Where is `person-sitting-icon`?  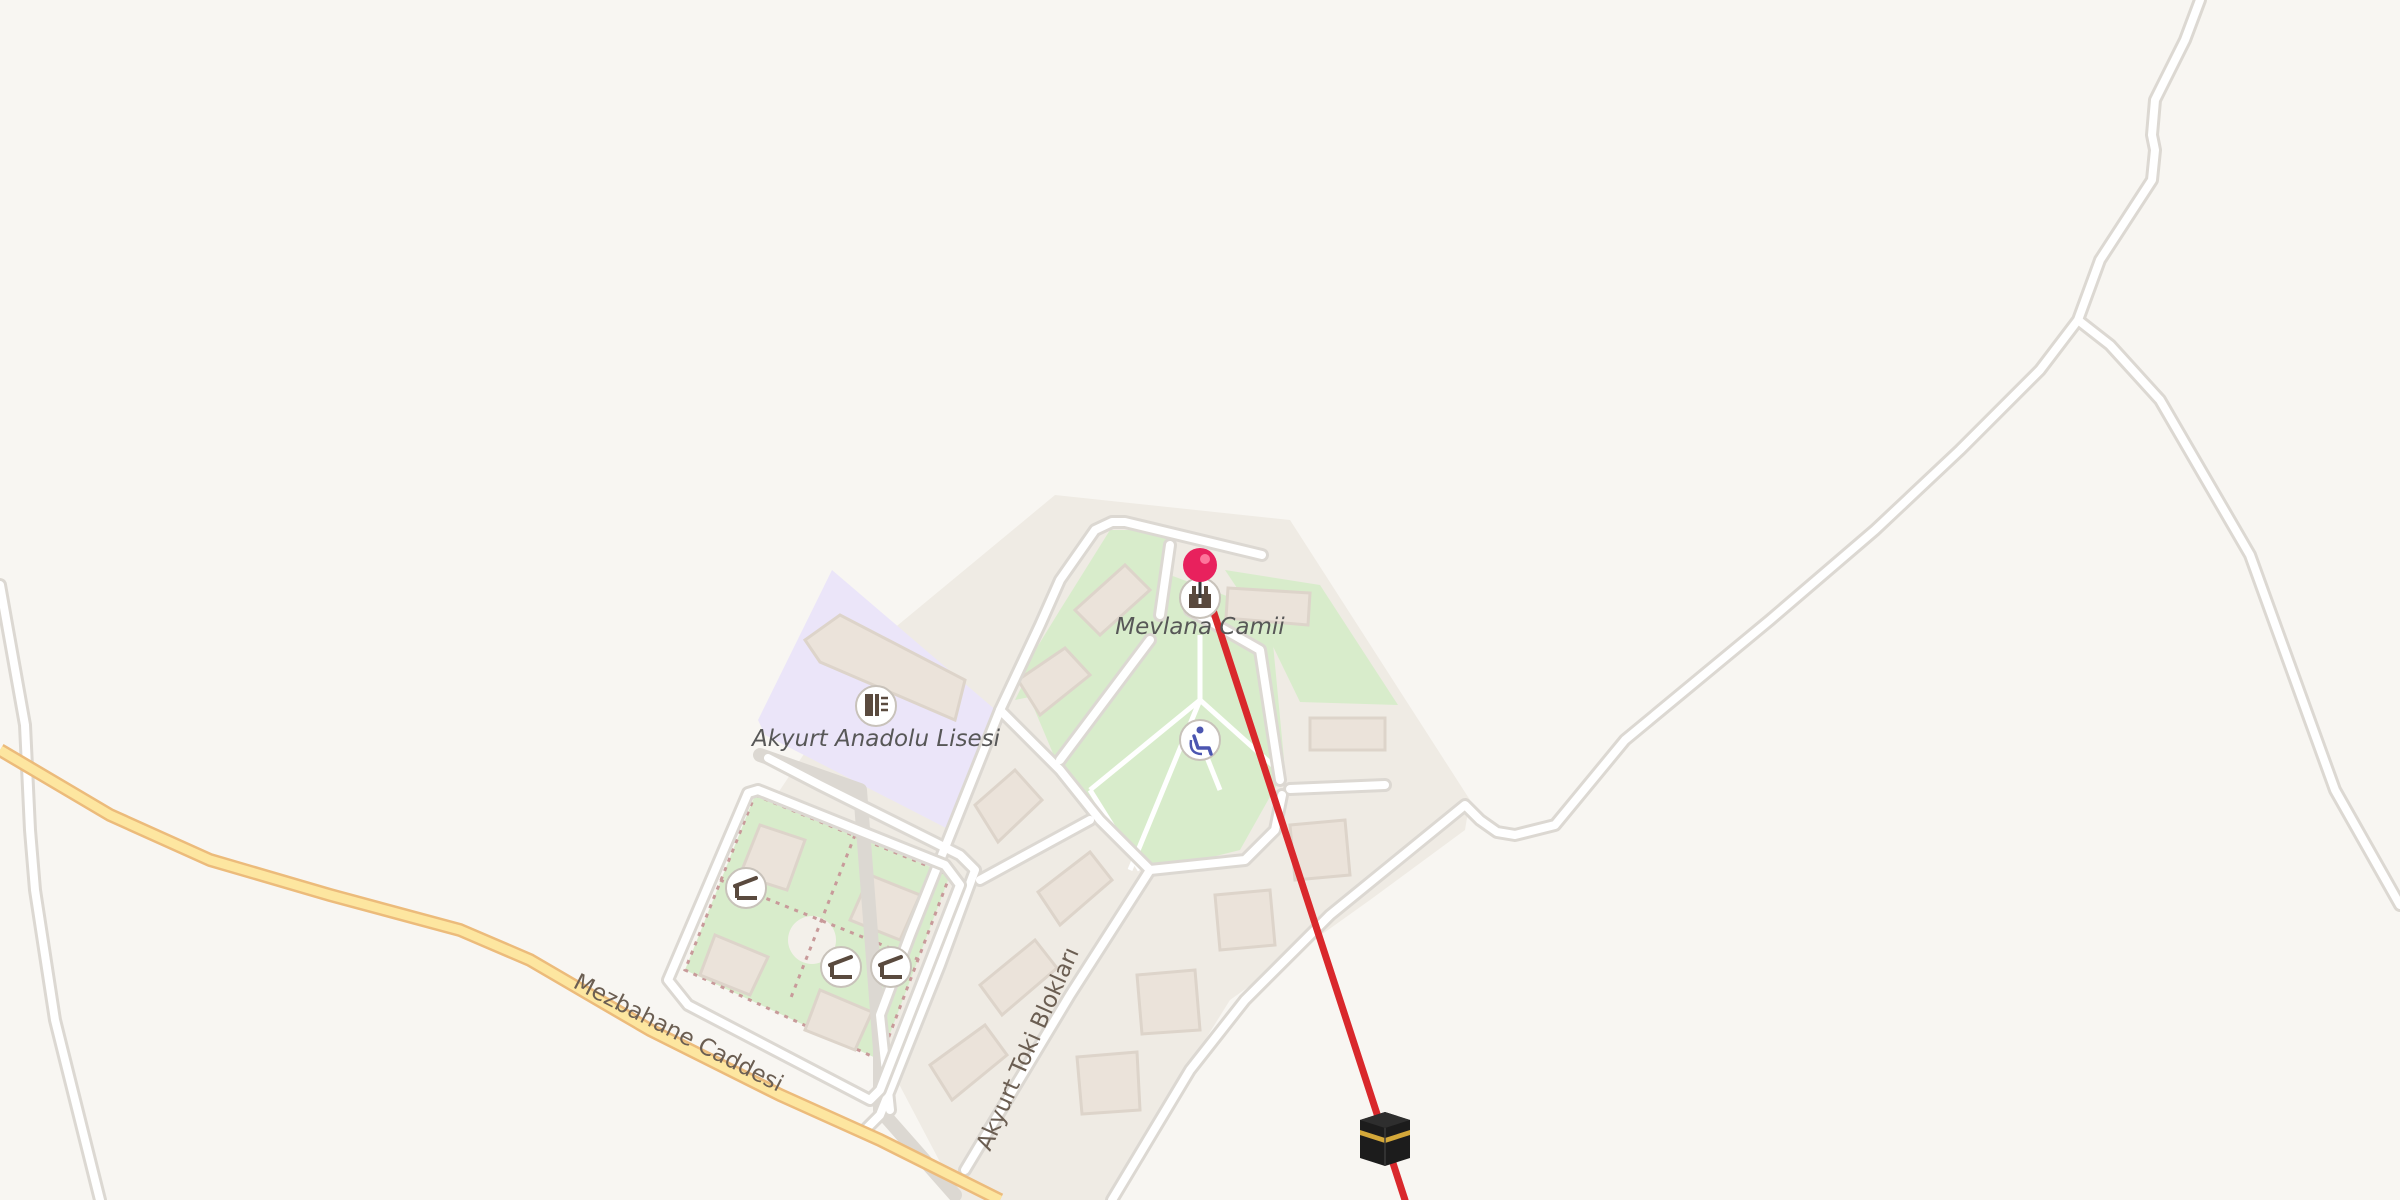 person-sitting-icon is located at coordinates (1200, 740).